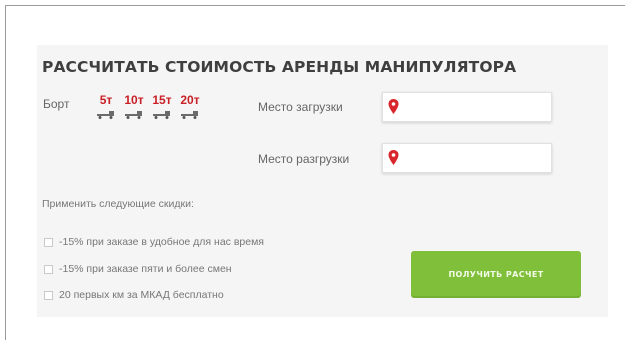 The image size is (626, 340). Describe the element at coordinates (148, 106) in the screenshot. I see `weight-options: 5т 10т 15т 20т` at that location.